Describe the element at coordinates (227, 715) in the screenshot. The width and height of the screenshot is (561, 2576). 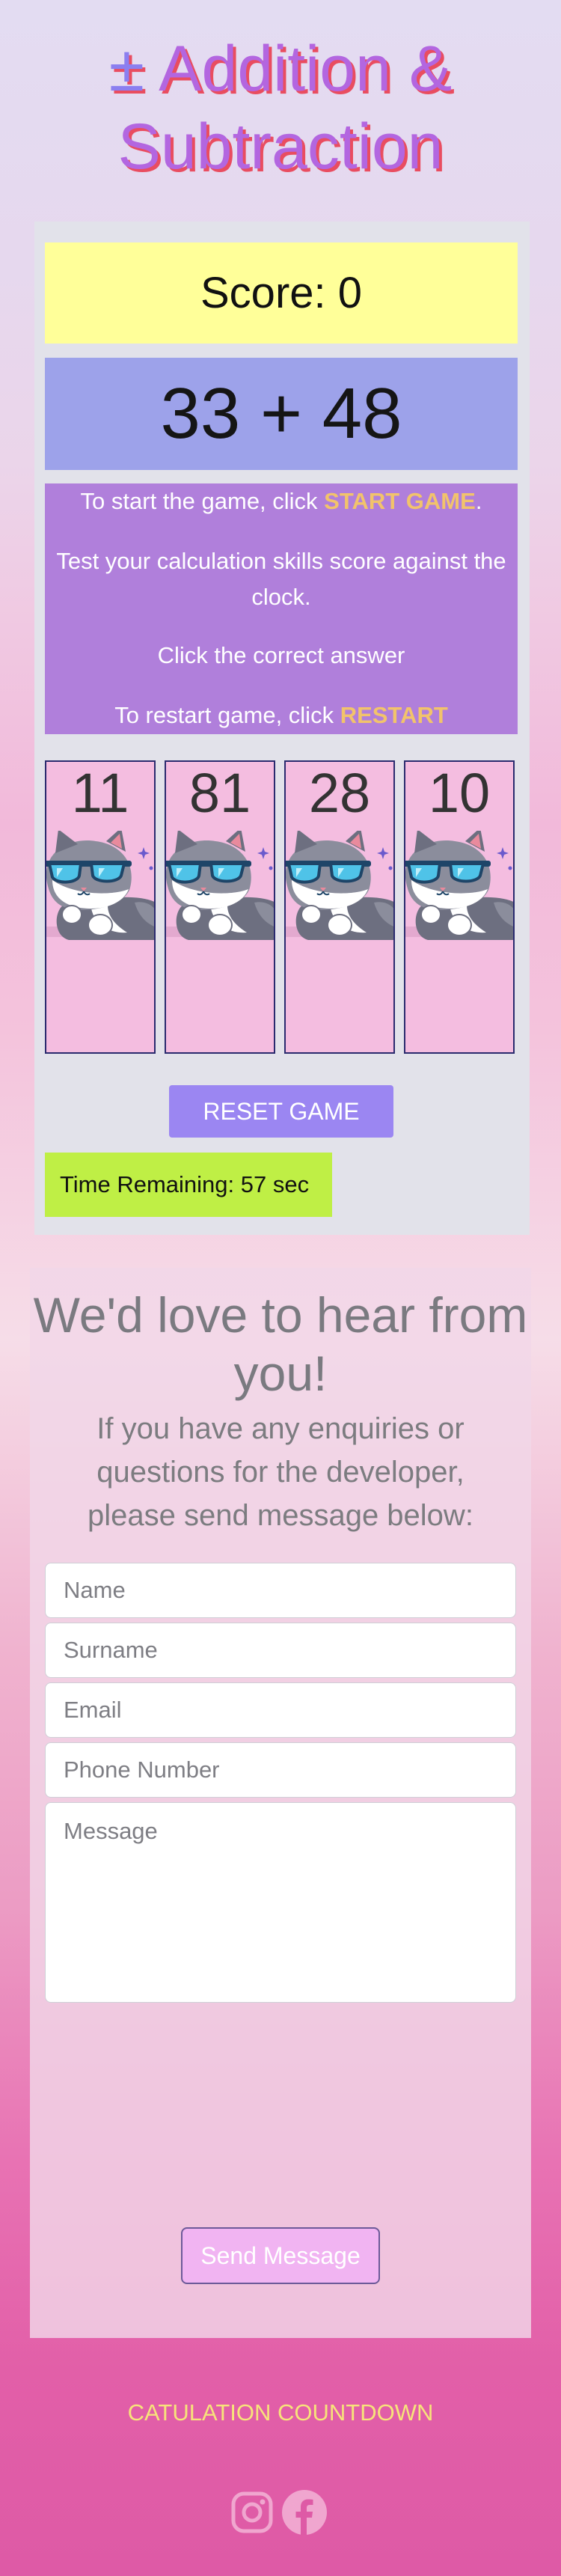
I see `instruction-restart-text: To restart game, click` at that location.